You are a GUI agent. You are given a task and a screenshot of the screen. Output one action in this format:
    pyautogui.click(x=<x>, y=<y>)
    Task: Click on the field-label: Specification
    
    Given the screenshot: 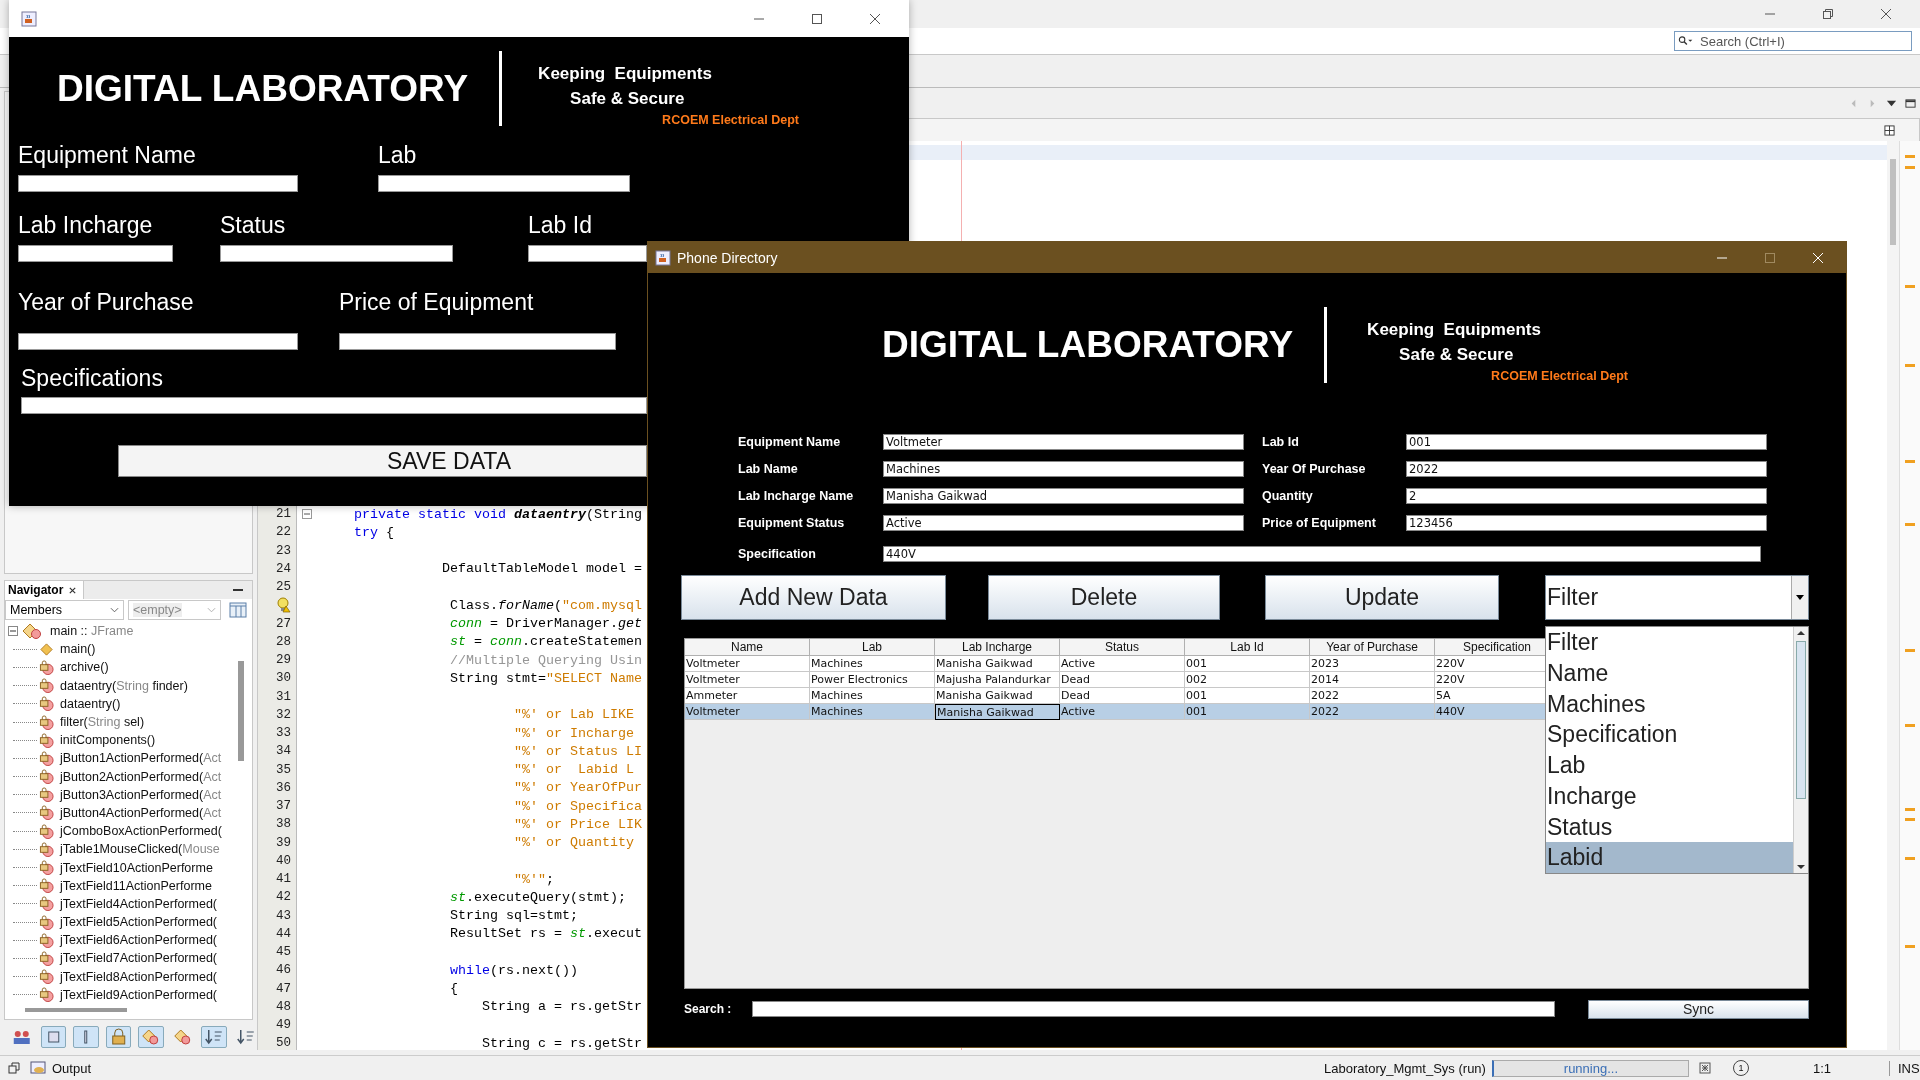 What is the action you would take?
    pyautogui.click(x=777, y=554)
    